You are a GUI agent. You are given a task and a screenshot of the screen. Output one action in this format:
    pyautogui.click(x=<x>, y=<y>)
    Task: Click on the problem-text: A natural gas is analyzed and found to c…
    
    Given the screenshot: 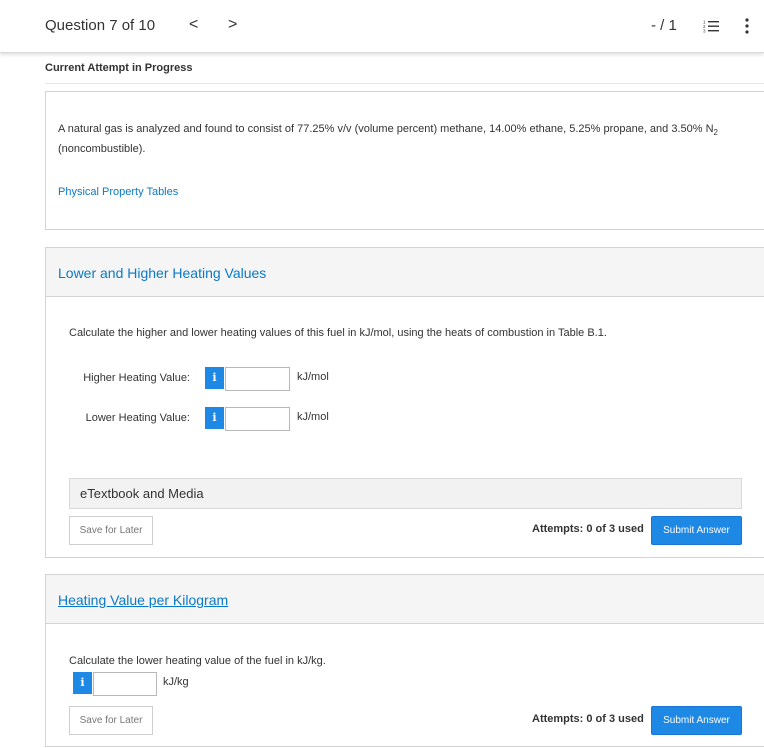 What is the action you would take?
    pyautogui.click(x=408, y=139)
    